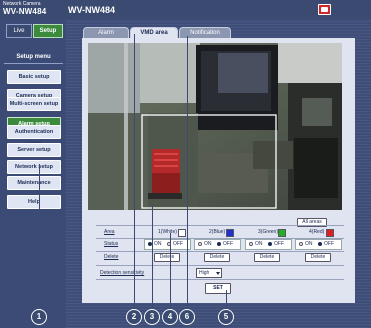 Image resolution: width=371 pixels, height=328 pixels. Describe the element at coordinates (230, 233) in the screenshot. I see `area-2-color-swatch` at that location.